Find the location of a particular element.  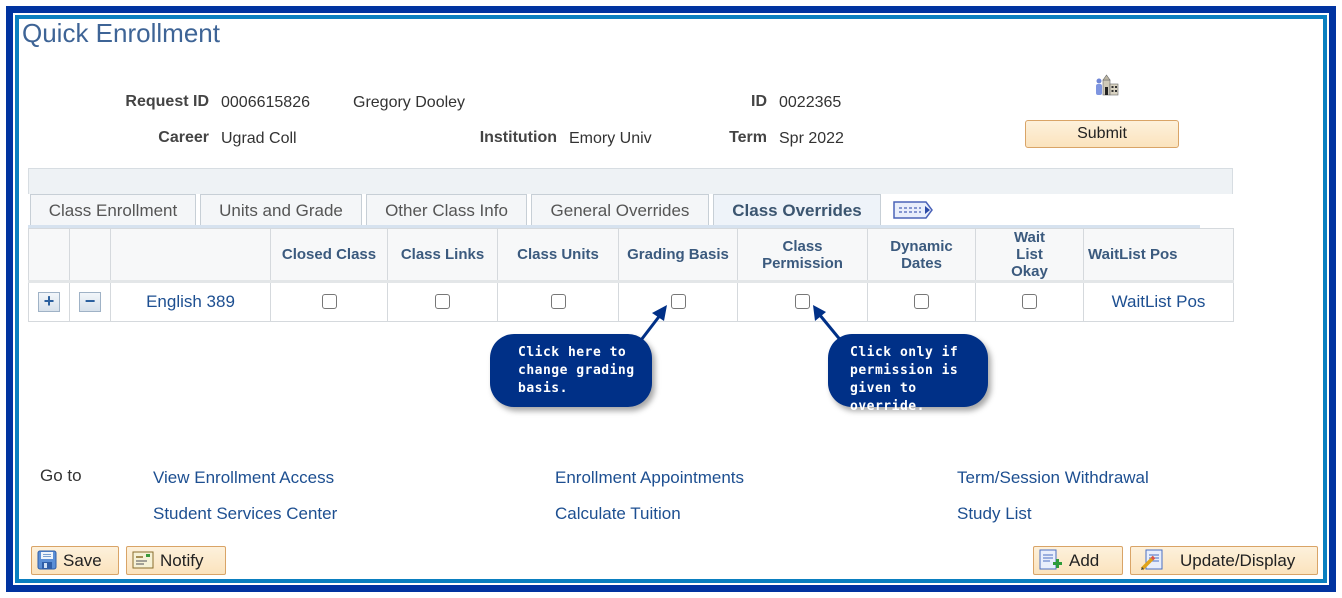

callout-line: permission is is located at coordinates (904, 370).